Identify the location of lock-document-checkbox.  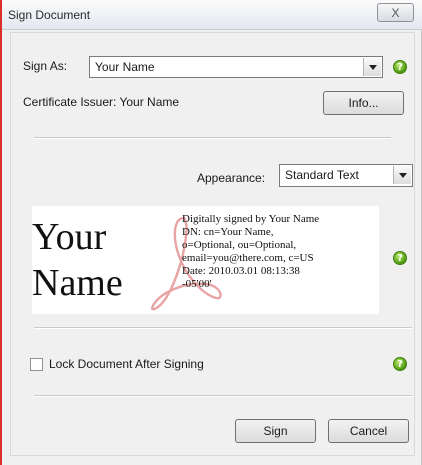
(36, 364).